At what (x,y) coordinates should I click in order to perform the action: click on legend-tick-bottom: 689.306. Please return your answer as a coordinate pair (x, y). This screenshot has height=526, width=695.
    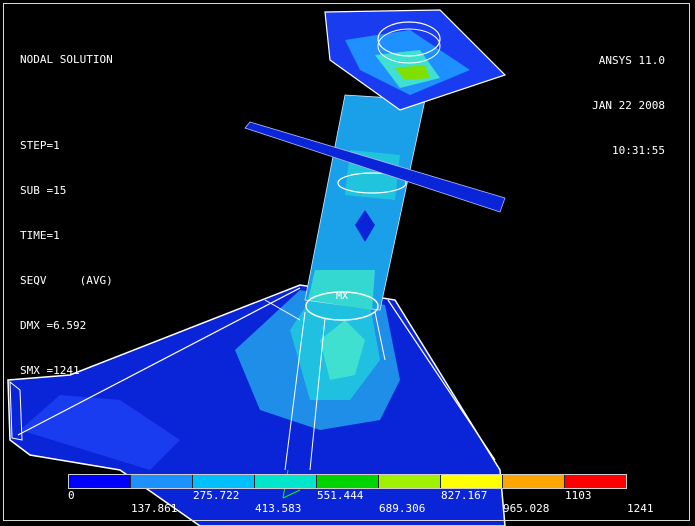
    Looking at the image, I should click on (402, 508).